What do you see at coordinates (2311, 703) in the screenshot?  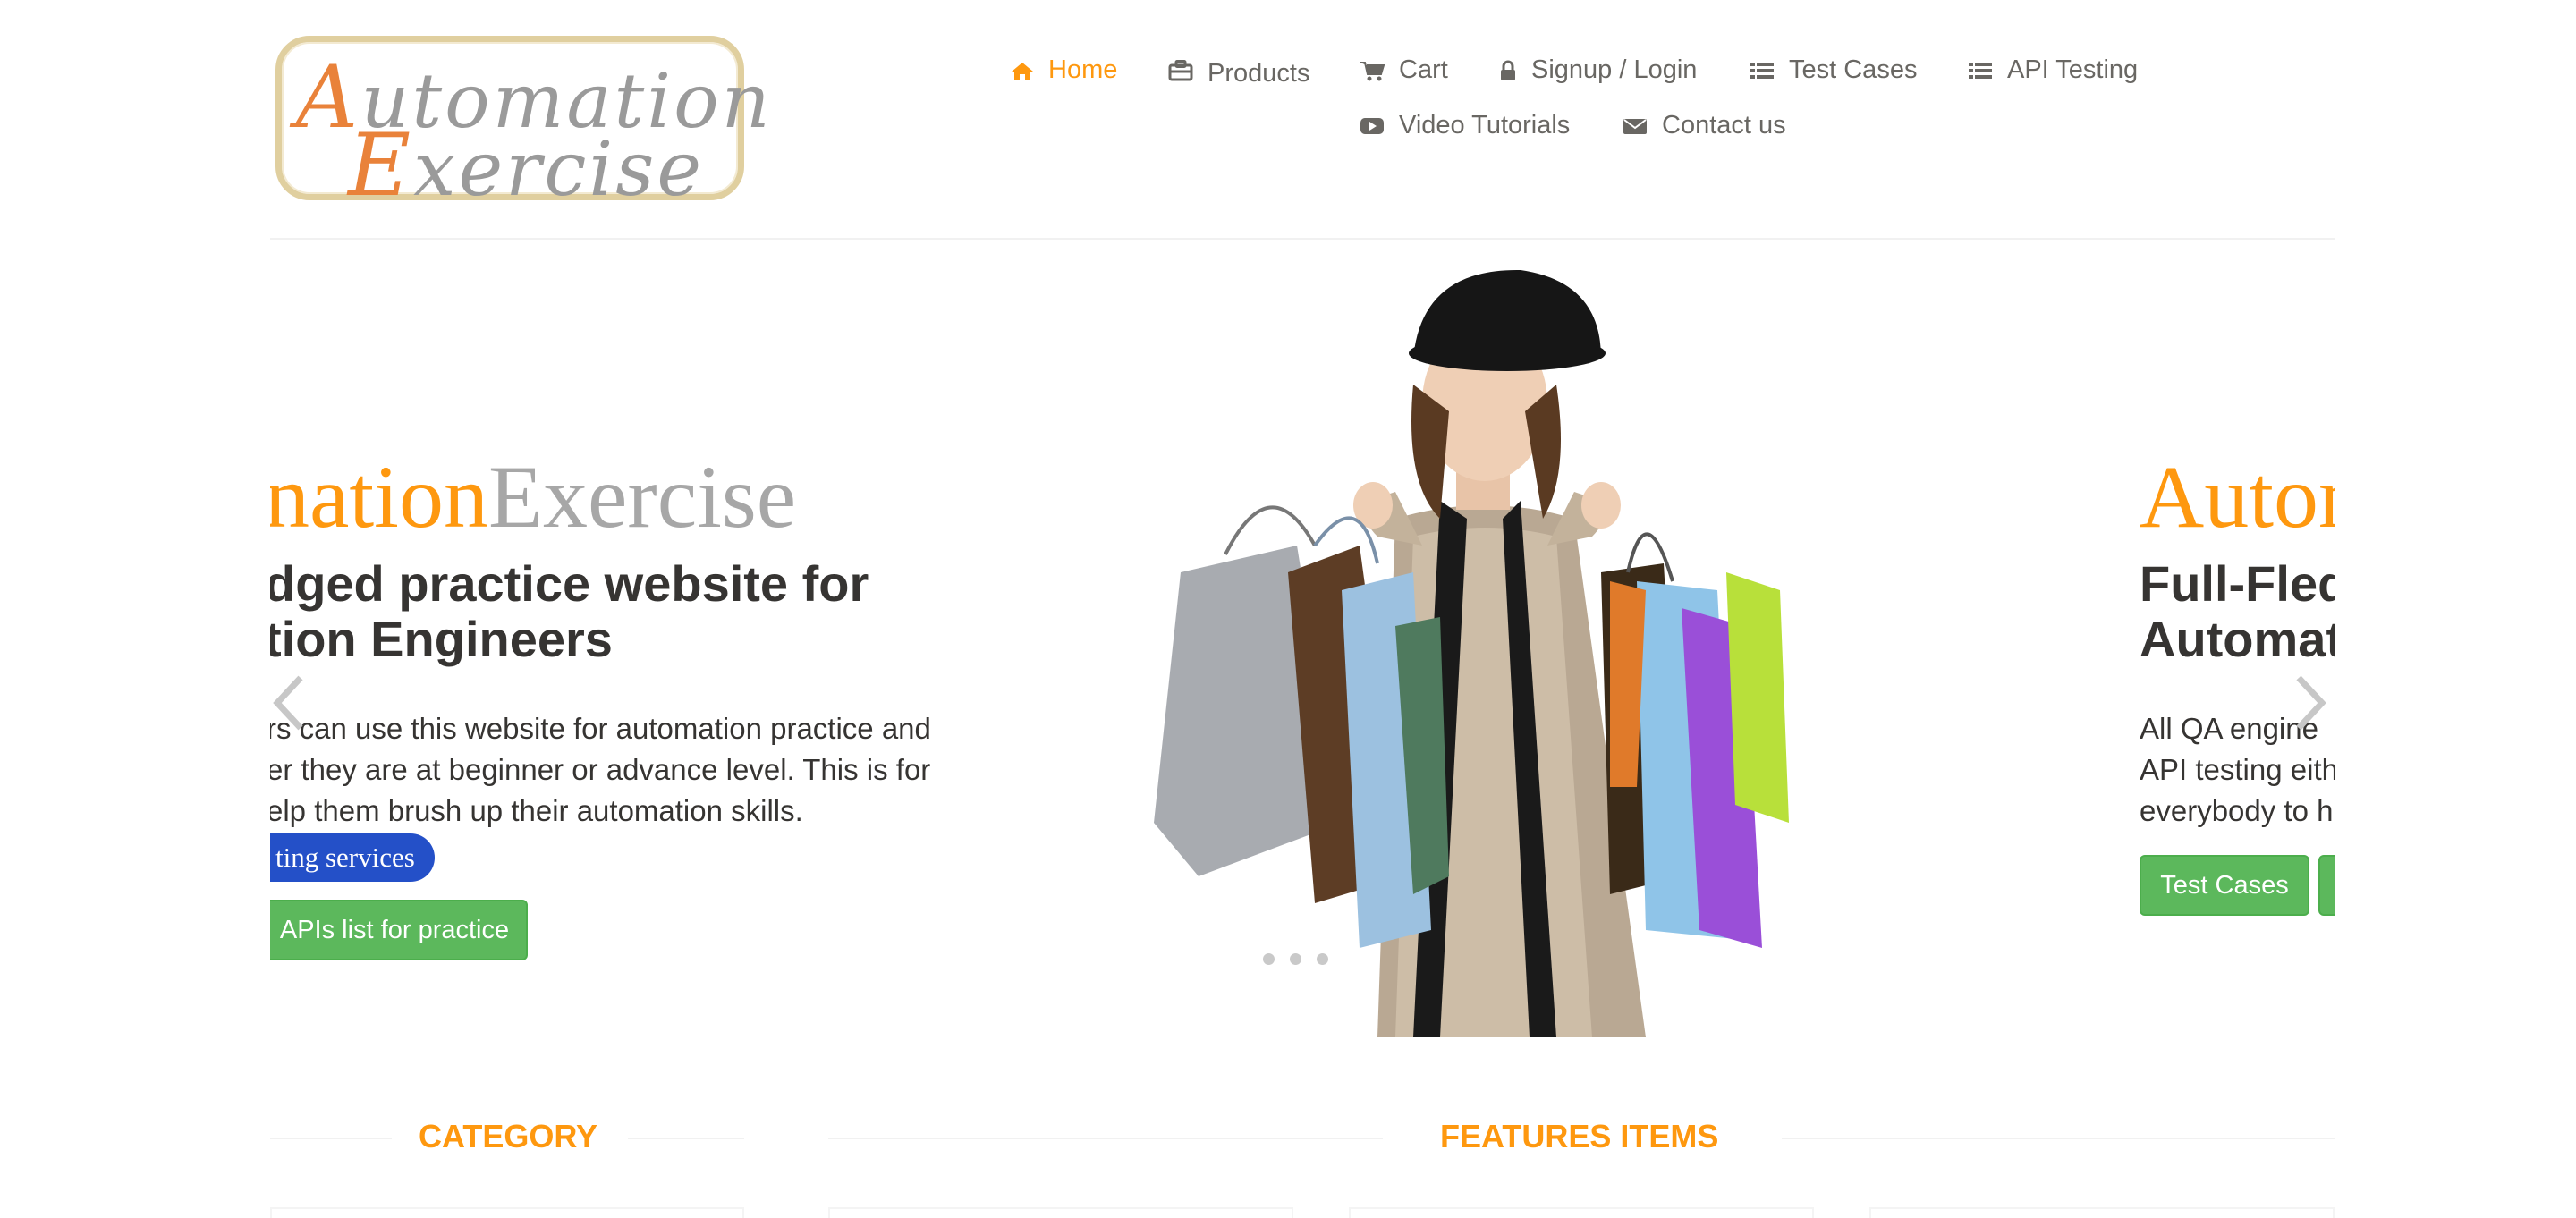 I see `chevron-right-icon` at bounding box center [2311, 703].